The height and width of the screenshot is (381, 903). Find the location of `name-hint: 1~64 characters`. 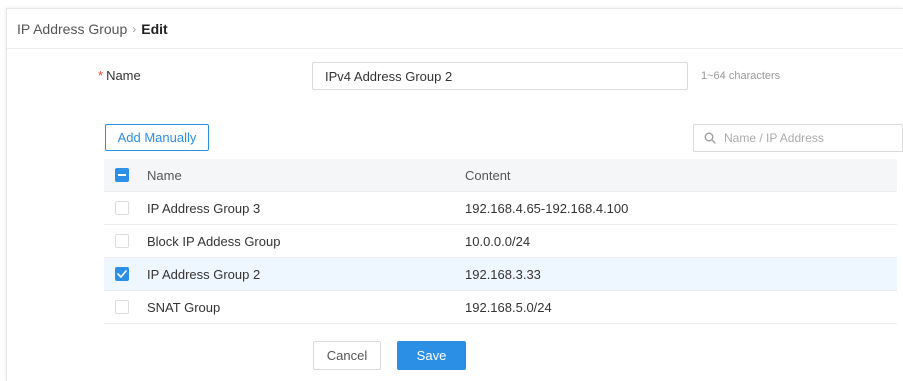

name-hint: 1~64 characters is located at coordinates (741, 76).